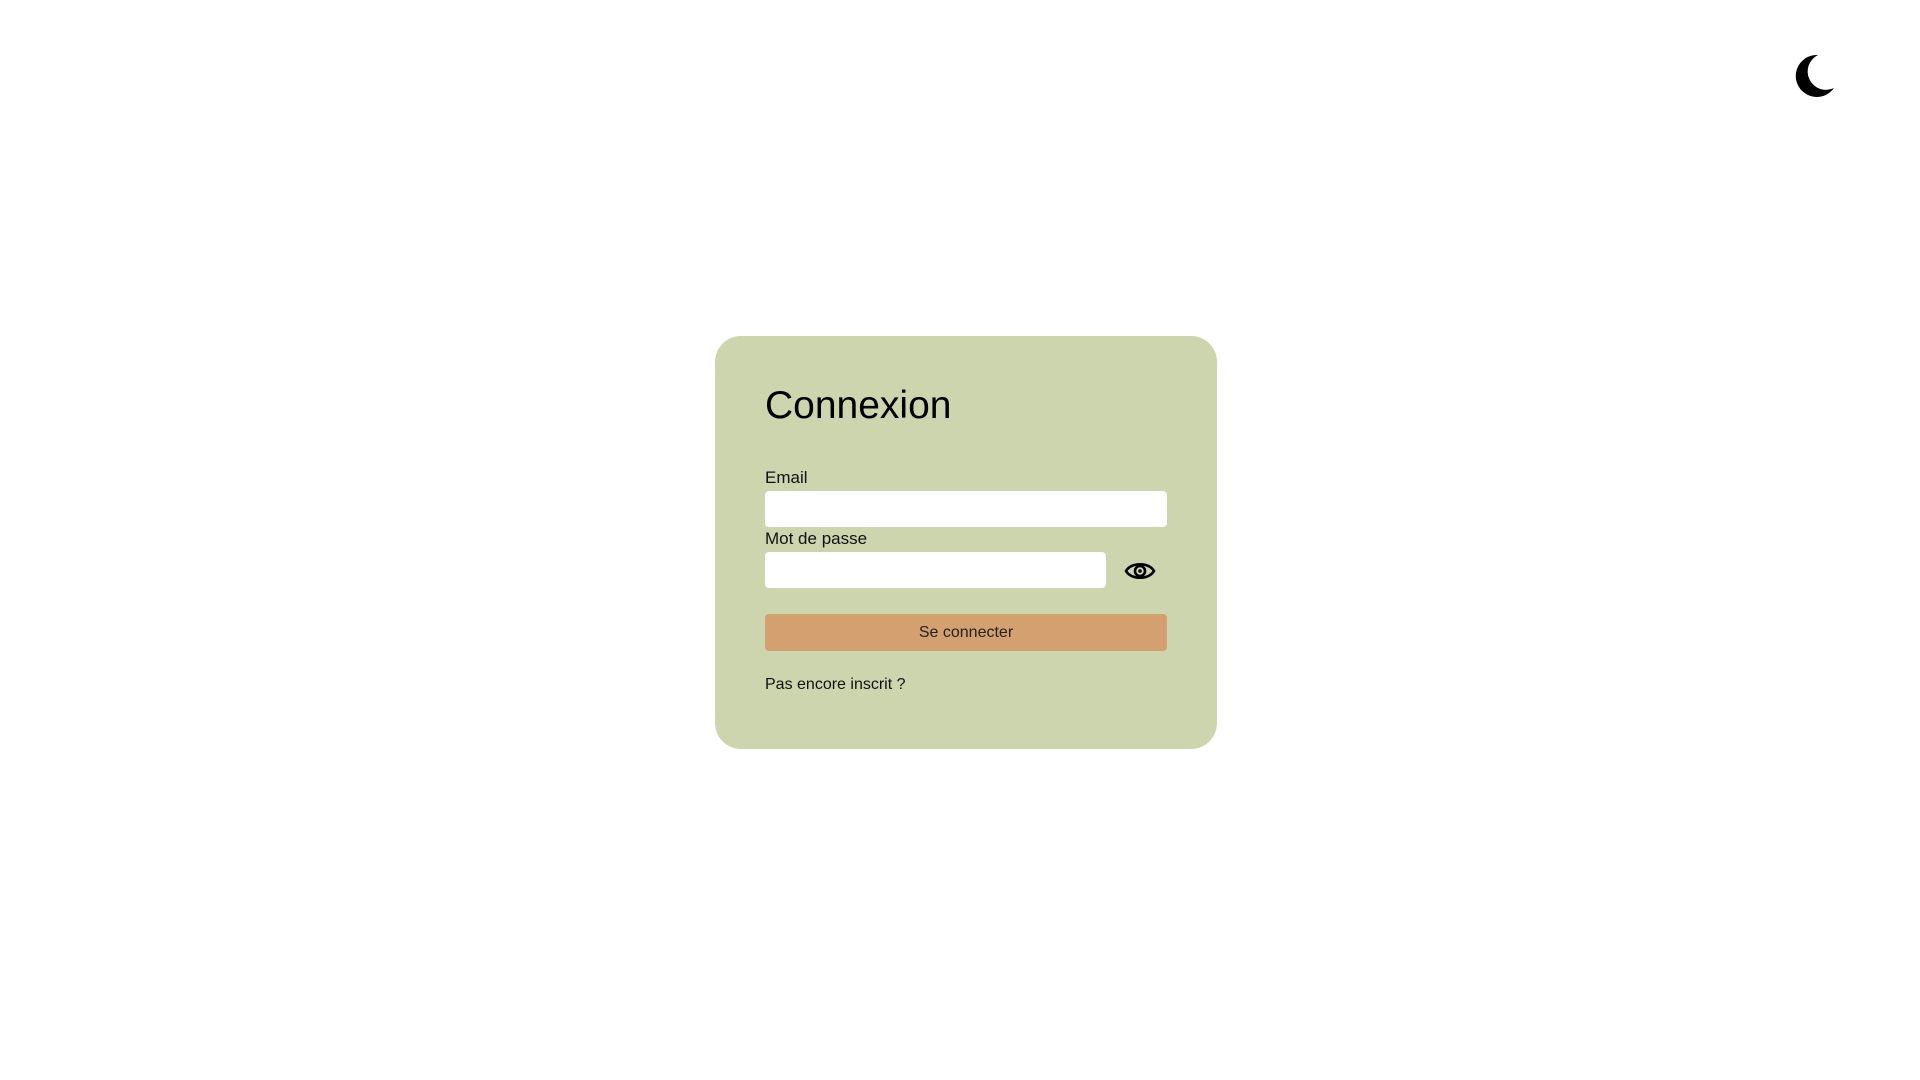 This screenshot has height=1080, width=1920. Describe the element at coordinates (966, 509) in the screenshot. I see `email-field` at that location.